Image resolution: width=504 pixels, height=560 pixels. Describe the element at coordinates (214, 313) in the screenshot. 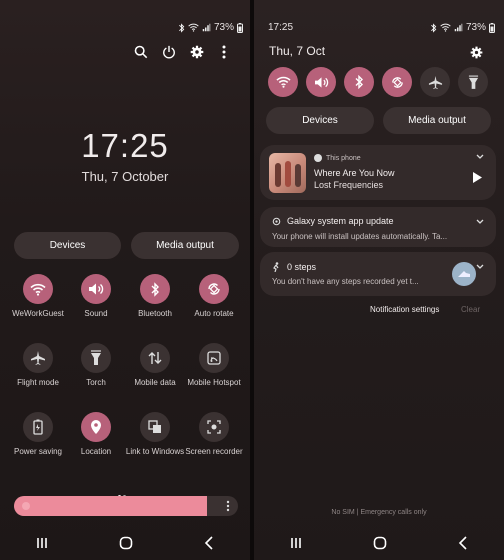

I see `tile-auto-rotate-label: Auto rotate` at that location.